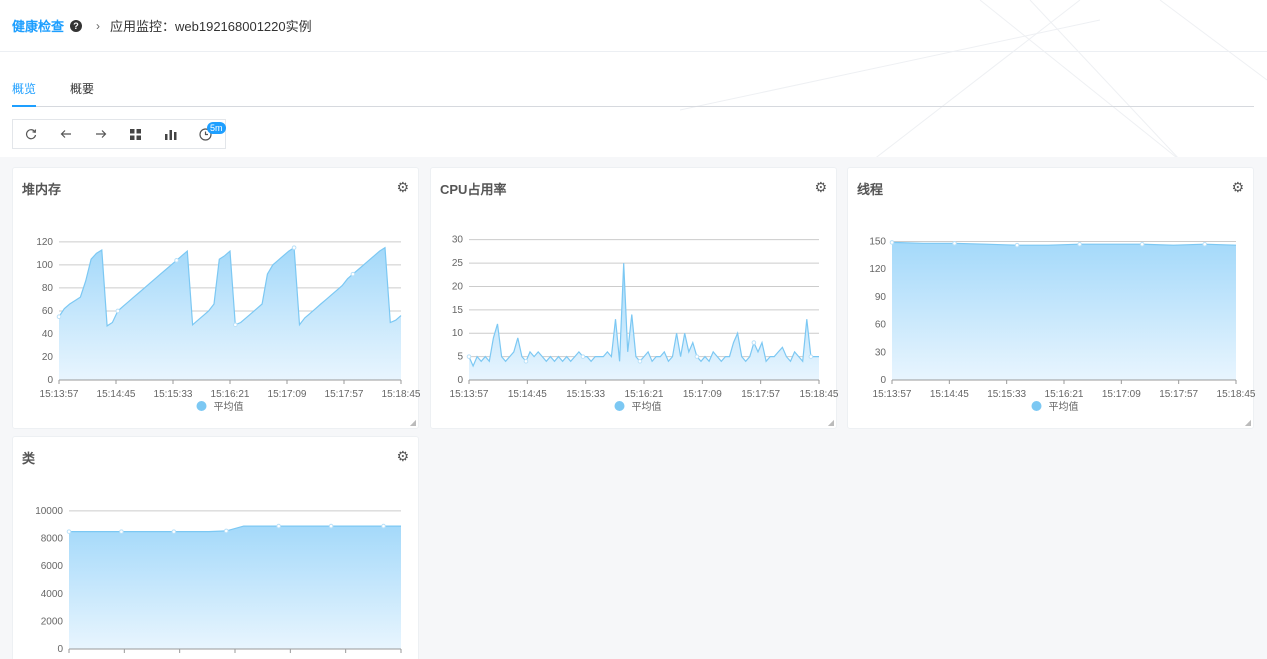  What do you see at coordinates (100, 134) in the screenshot?
I see `arrow-right-icon` at bounding box center [100, 134].